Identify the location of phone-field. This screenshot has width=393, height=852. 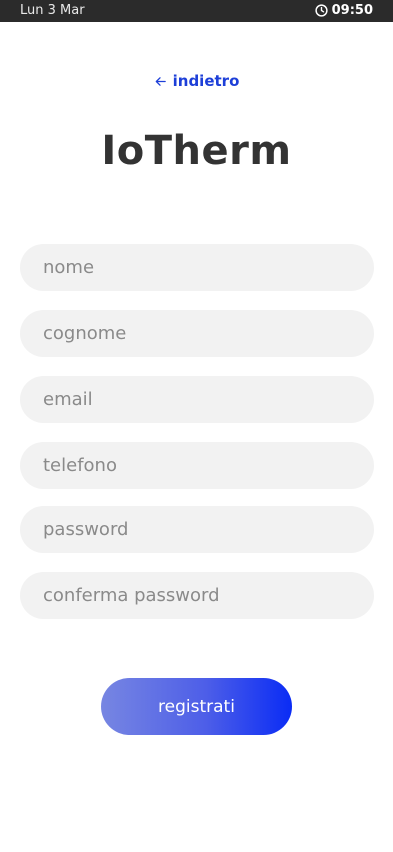
(197, 465).